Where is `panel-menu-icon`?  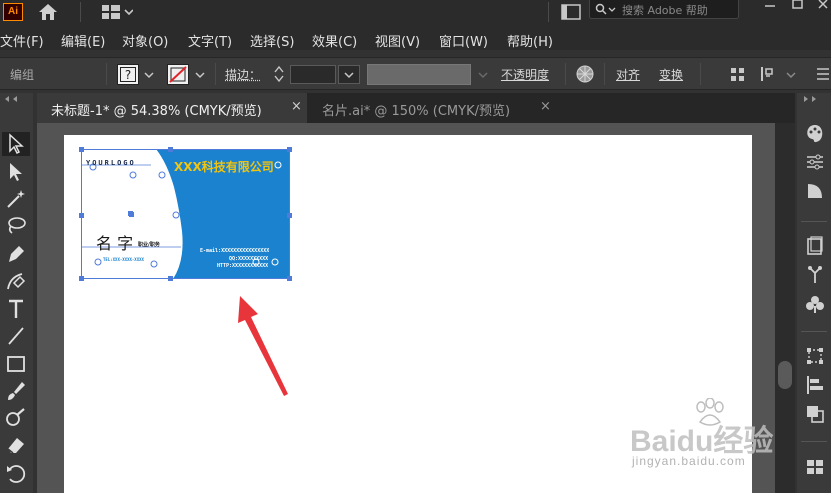
panel-menu-icon is located at coordinates (822, 74).